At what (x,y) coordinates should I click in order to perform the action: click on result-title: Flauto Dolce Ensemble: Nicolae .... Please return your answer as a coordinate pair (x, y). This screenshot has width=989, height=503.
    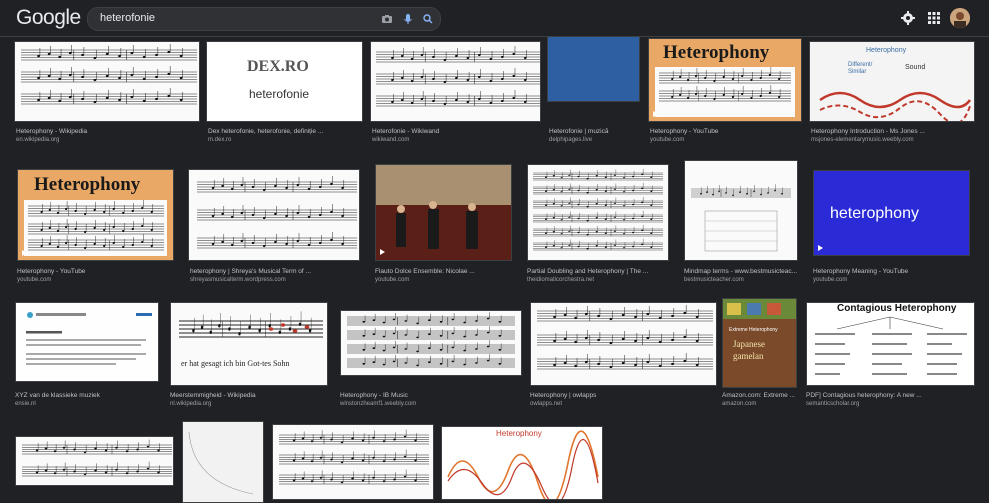
    Looking at the image, I should click on (445, 272).